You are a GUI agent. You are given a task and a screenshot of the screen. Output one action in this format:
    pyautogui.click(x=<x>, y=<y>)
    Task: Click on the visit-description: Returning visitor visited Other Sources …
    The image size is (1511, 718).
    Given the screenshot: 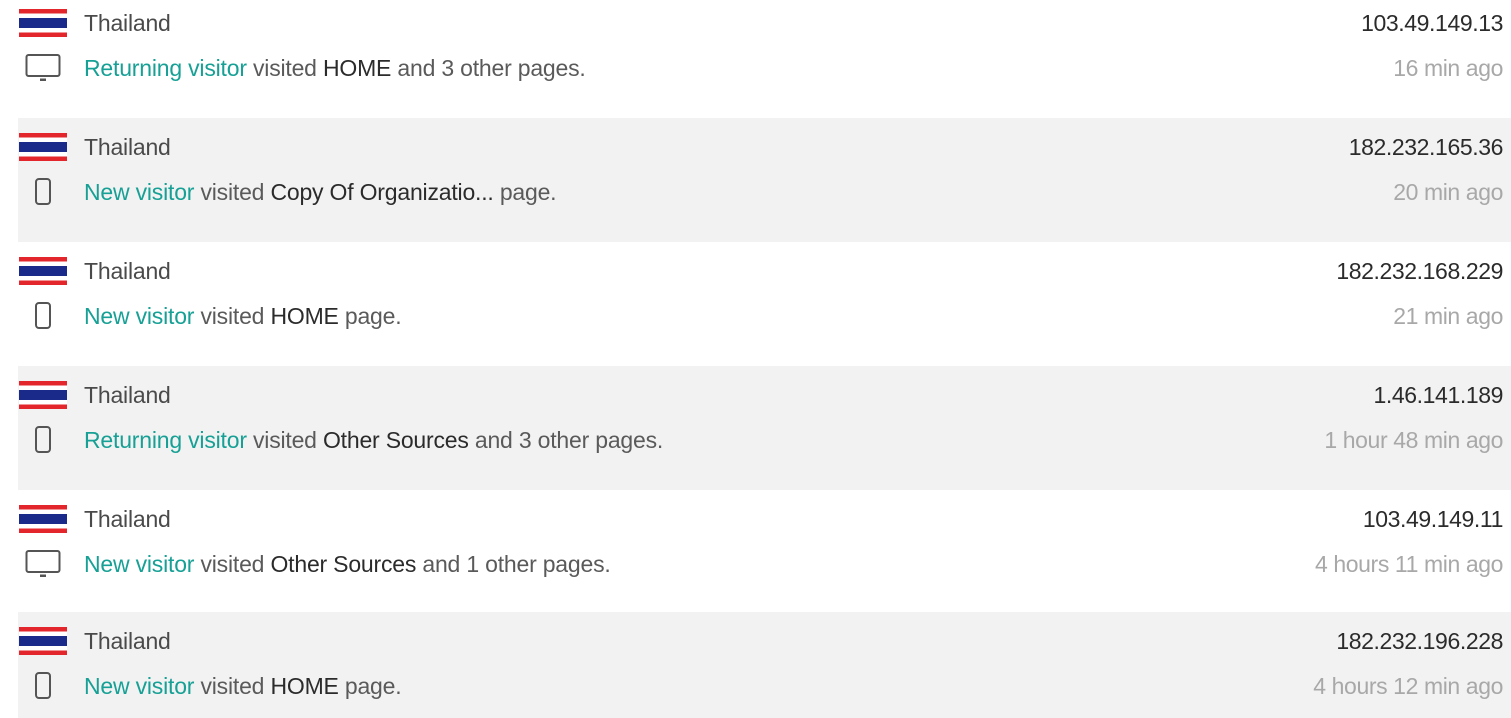 What is the action you would take?
    pyautogui.click(x=374, y=440)
    